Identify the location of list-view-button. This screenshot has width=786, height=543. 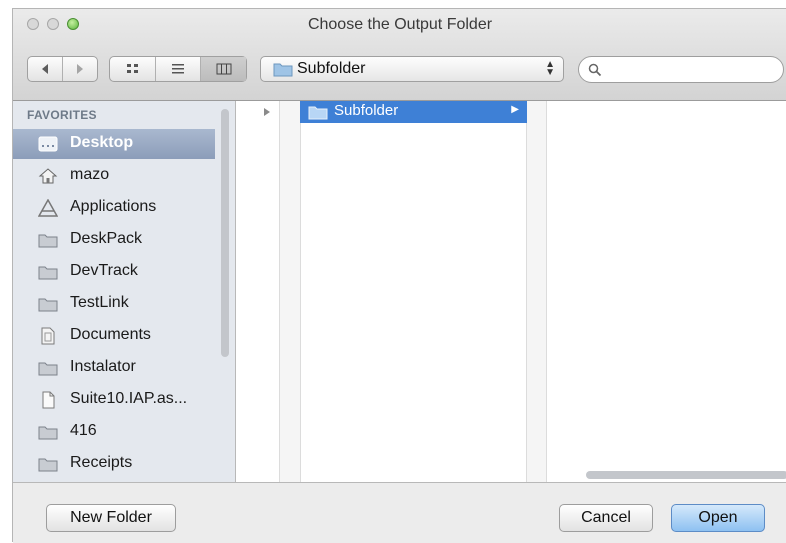
(178, 69).